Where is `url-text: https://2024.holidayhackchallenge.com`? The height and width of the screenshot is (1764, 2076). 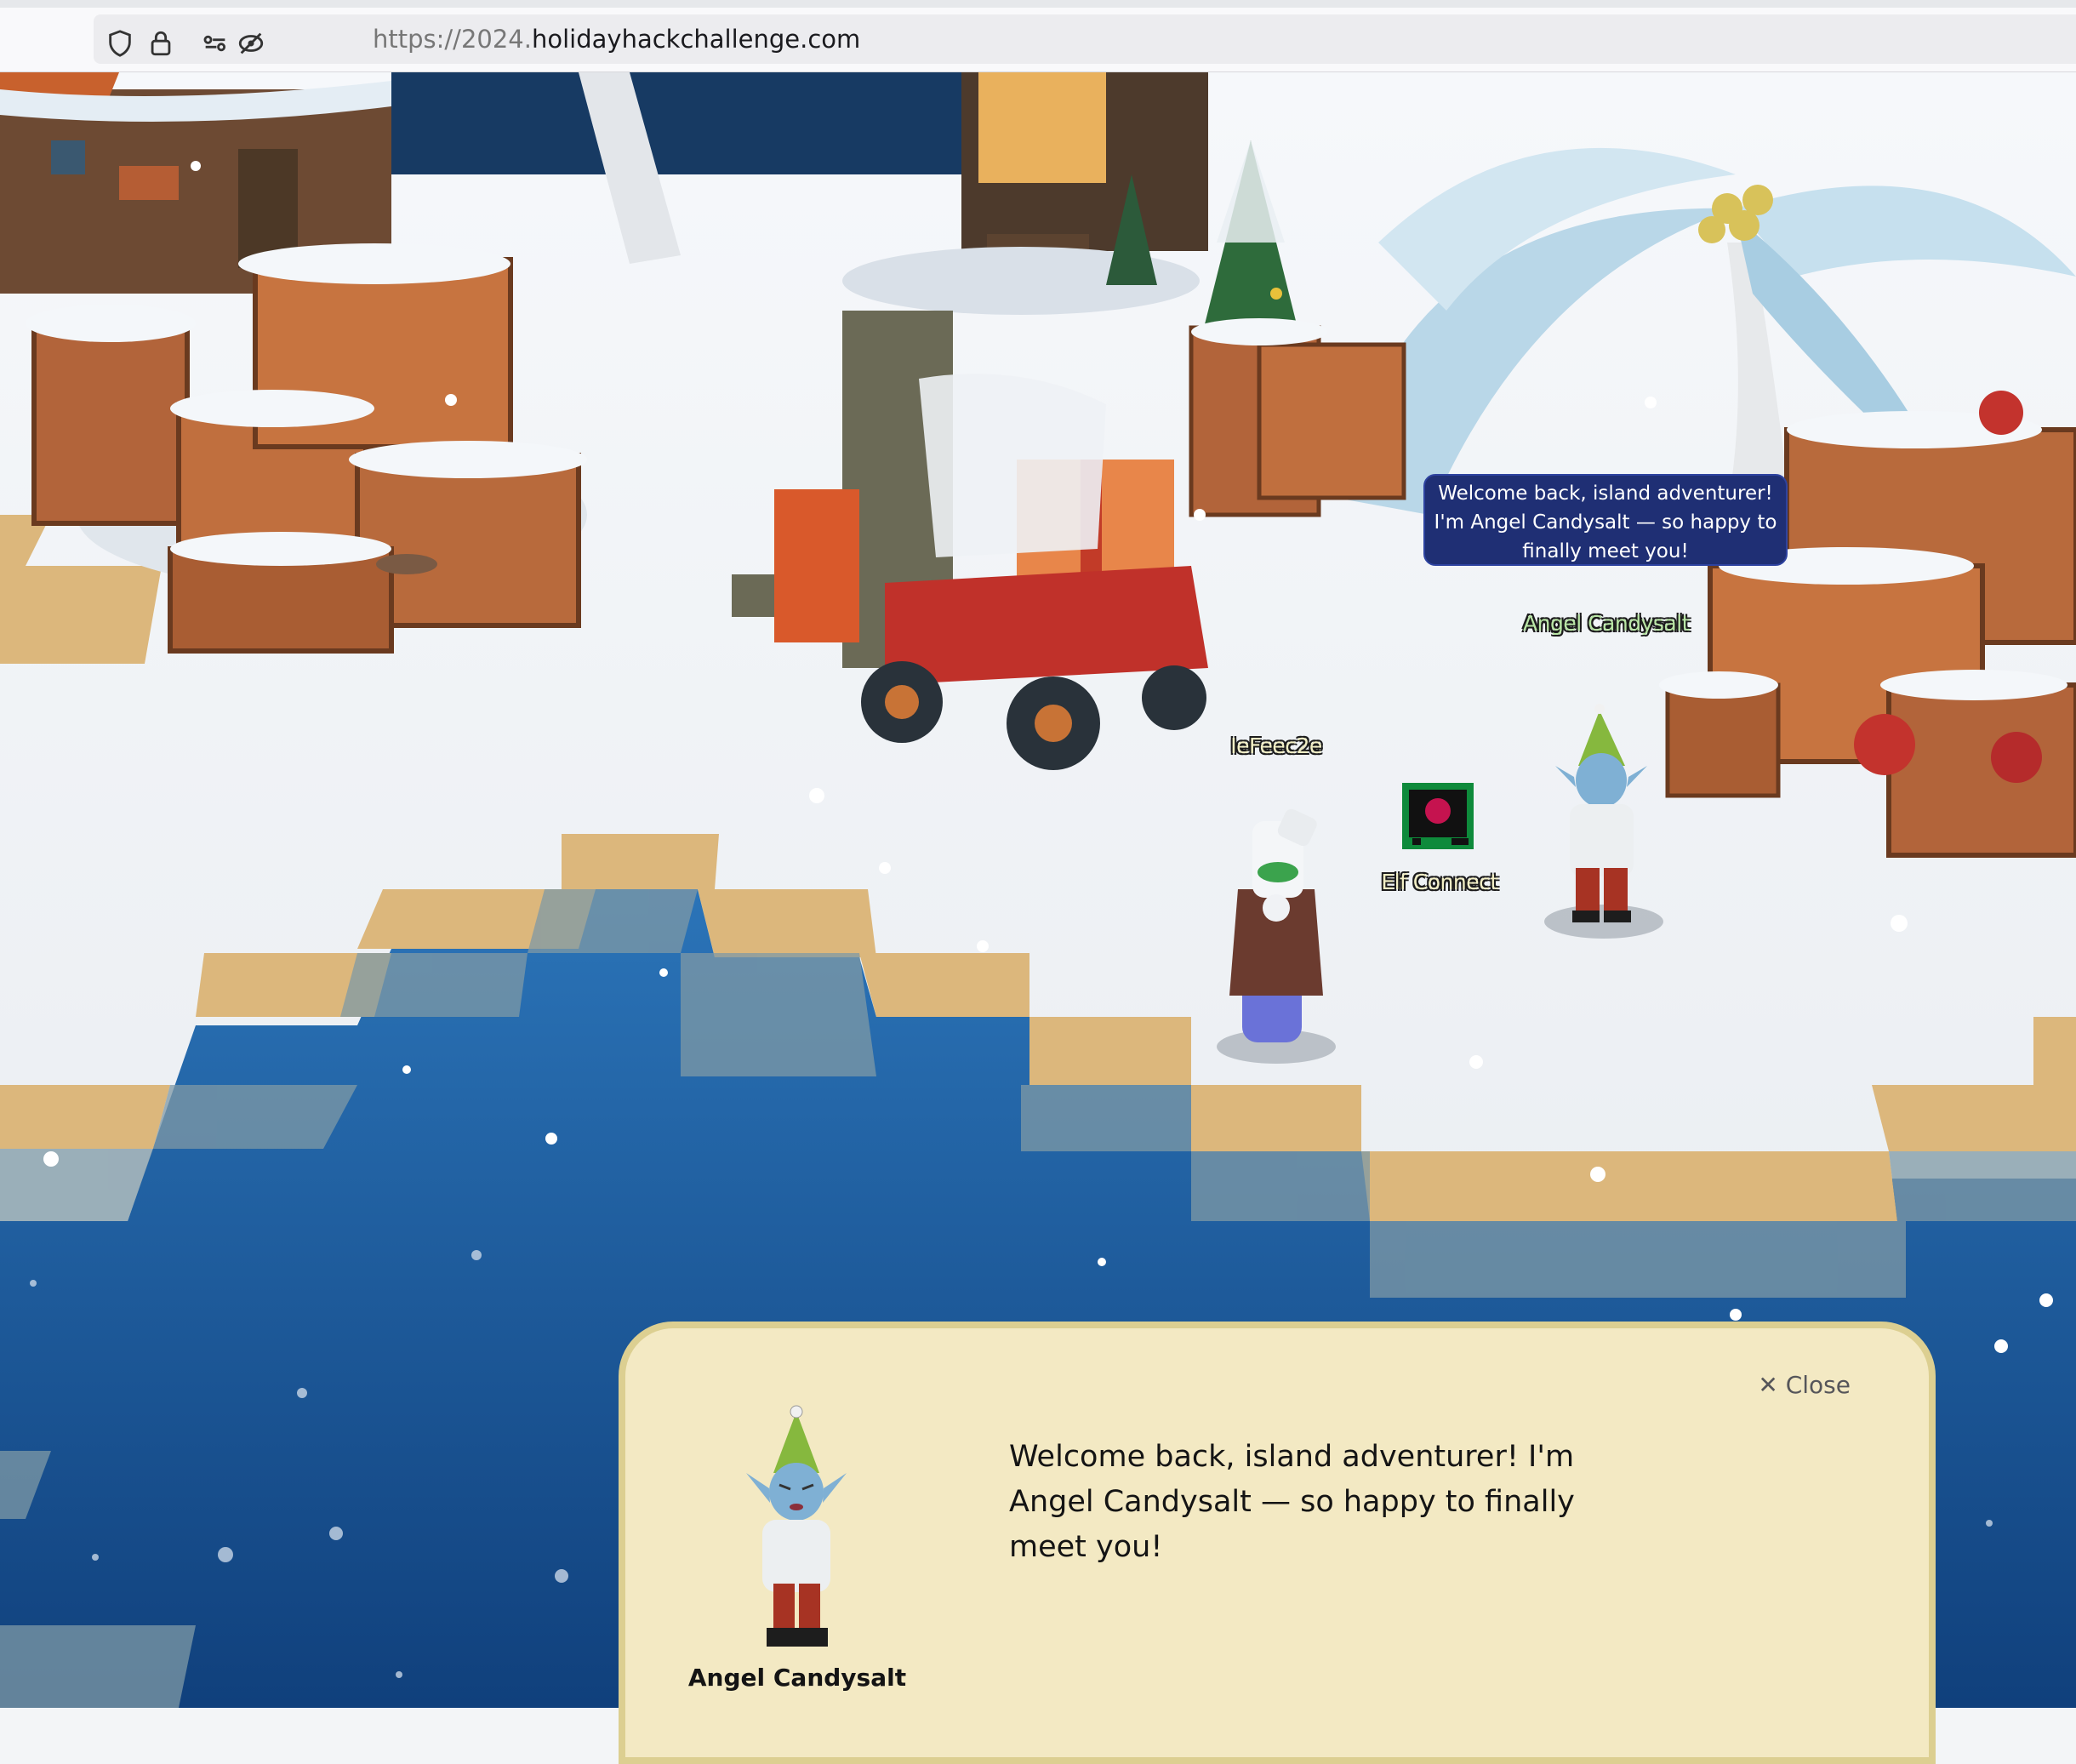
url-text: https://2024.holidayhackchallenge.com is located at coordinates (616, 39).